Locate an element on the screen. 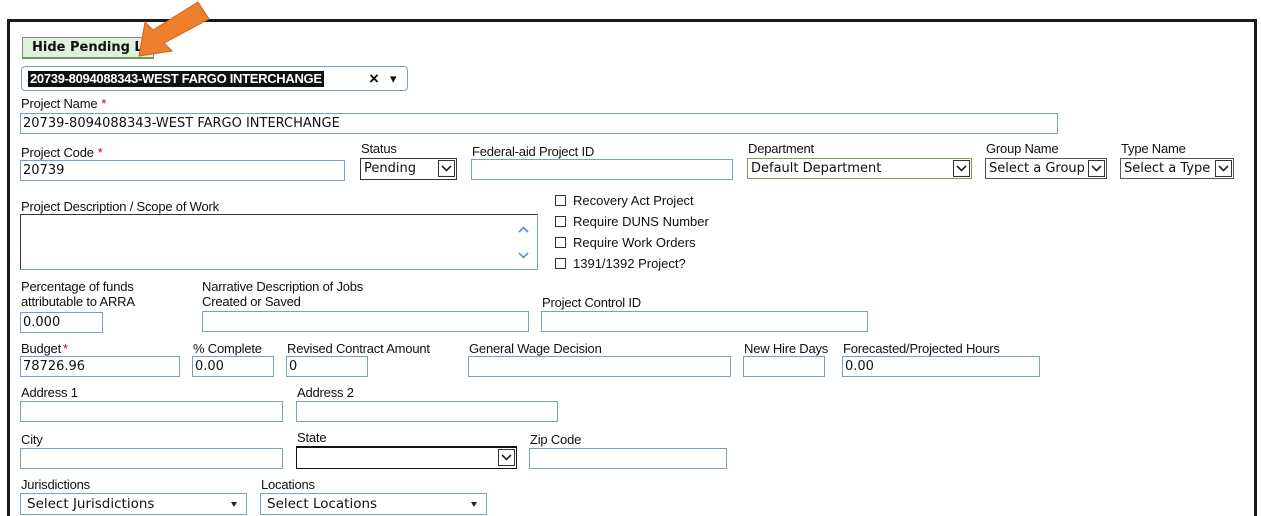  clear-icon: × is located at coordinates (374, 79).